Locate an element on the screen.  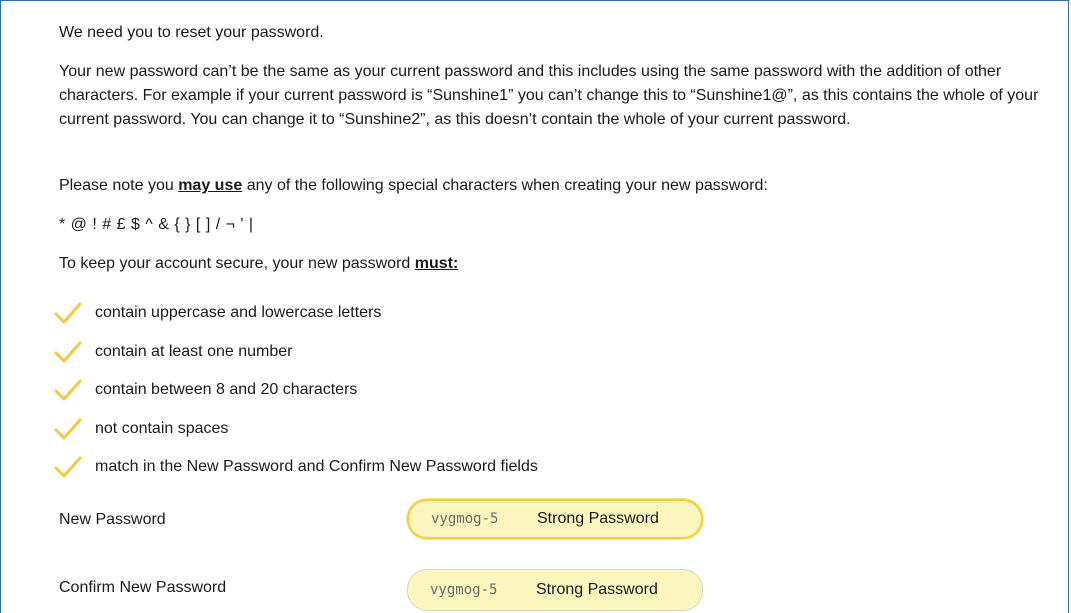
requirement-item: contain at least one number is located at coordinates (295, 352).